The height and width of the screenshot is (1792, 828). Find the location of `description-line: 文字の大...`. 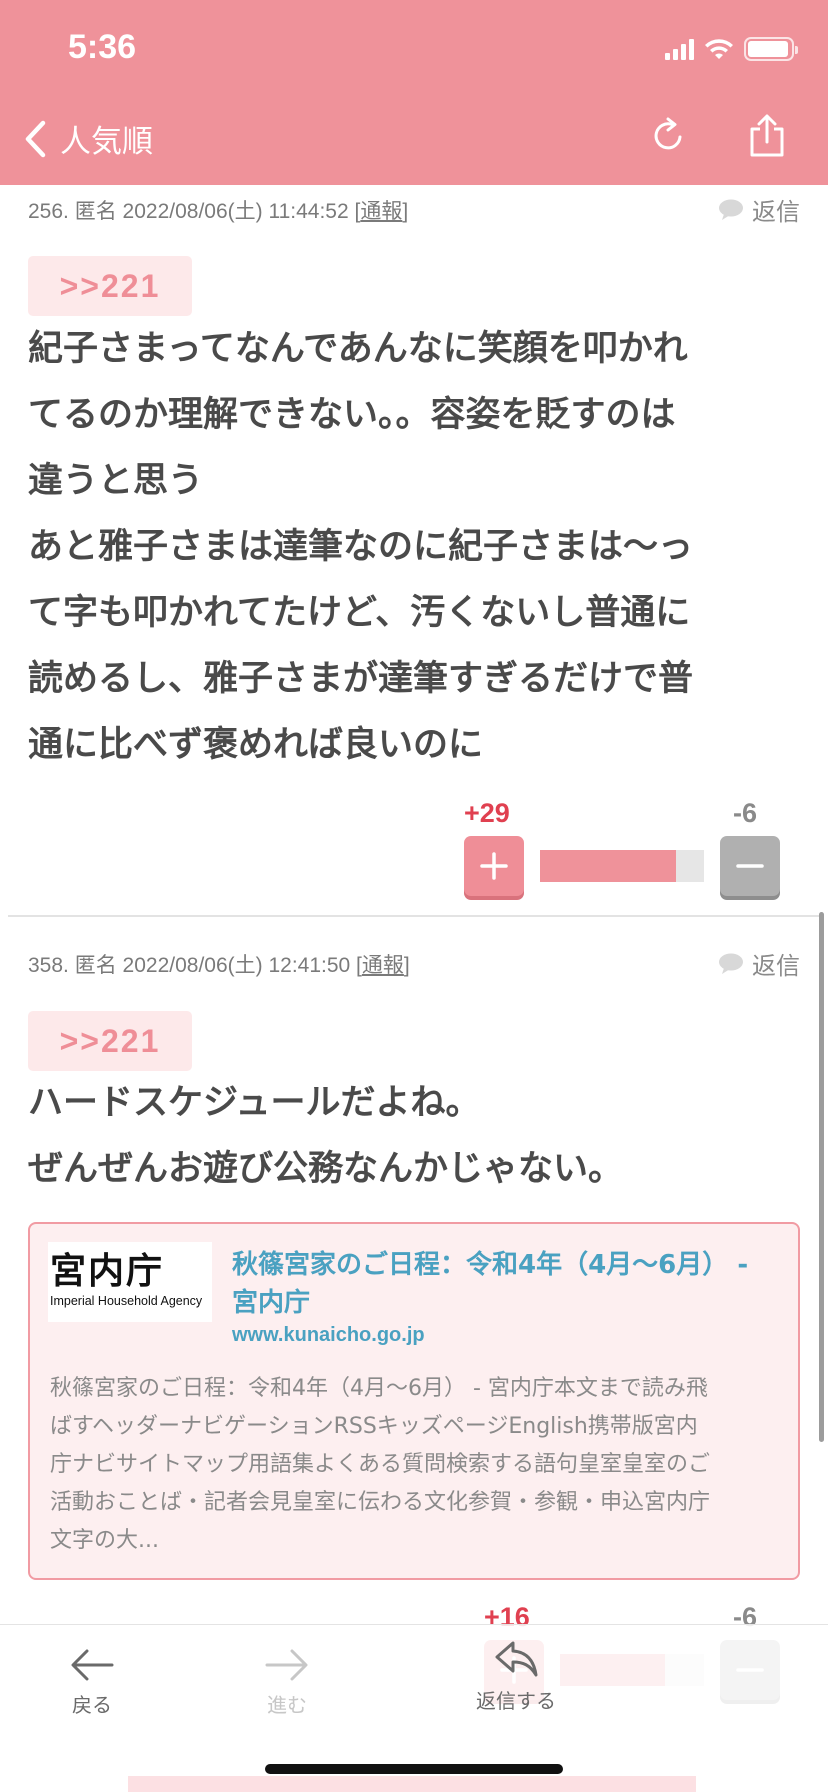

description-line: 文字の大... is located at coordinates (104, 1540).